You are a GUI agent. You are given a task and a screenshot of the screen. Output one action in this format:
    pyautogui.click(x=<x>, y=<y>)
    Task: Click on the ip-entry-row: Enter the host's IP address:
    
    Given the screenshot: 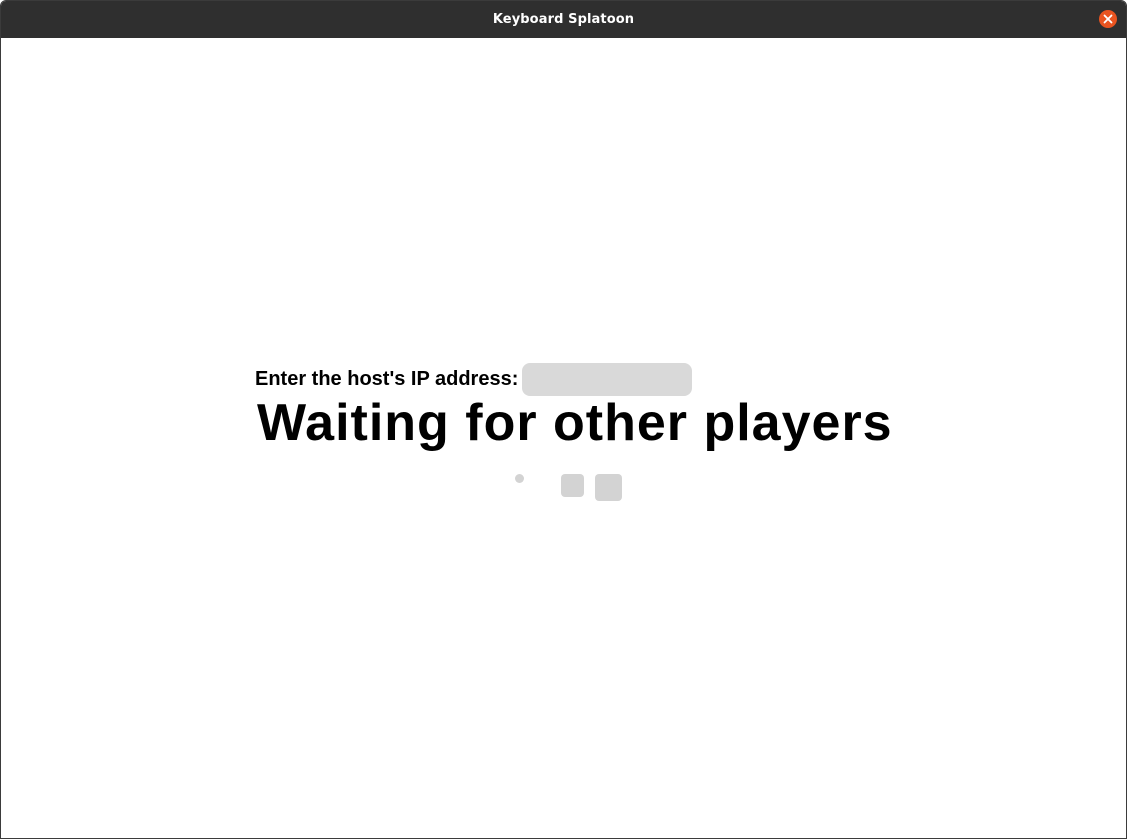 What is the action you would take?
    pyautogui.click(x=474, y=379)
    